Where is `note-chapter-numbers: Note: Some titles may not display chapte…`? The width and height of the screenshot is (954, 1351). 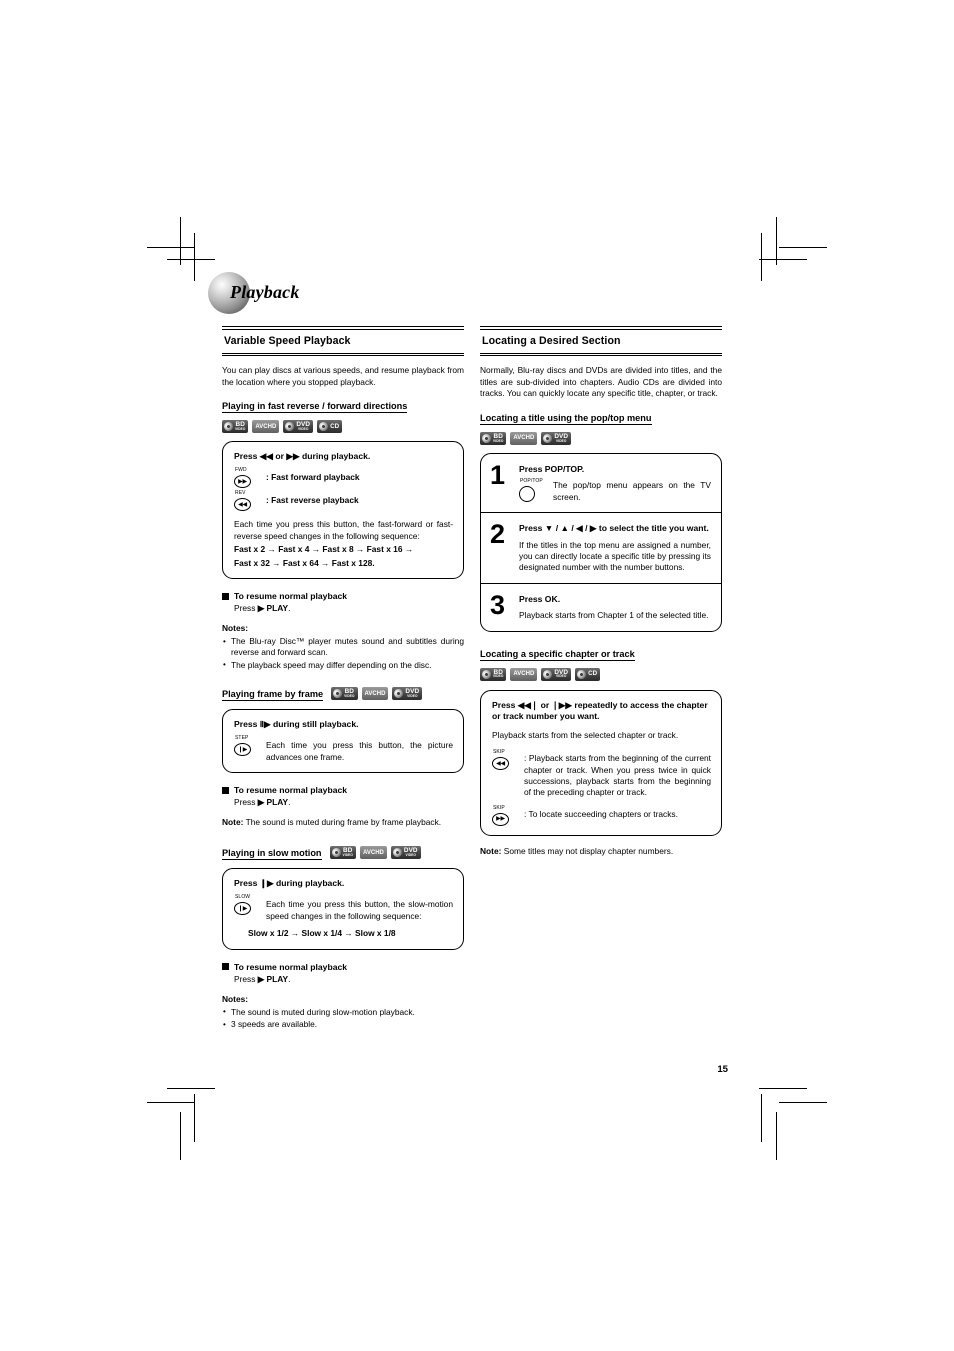 note-chapter-numbers: Note: Some titles may not display chapte… is located at coordinates (601, 851).